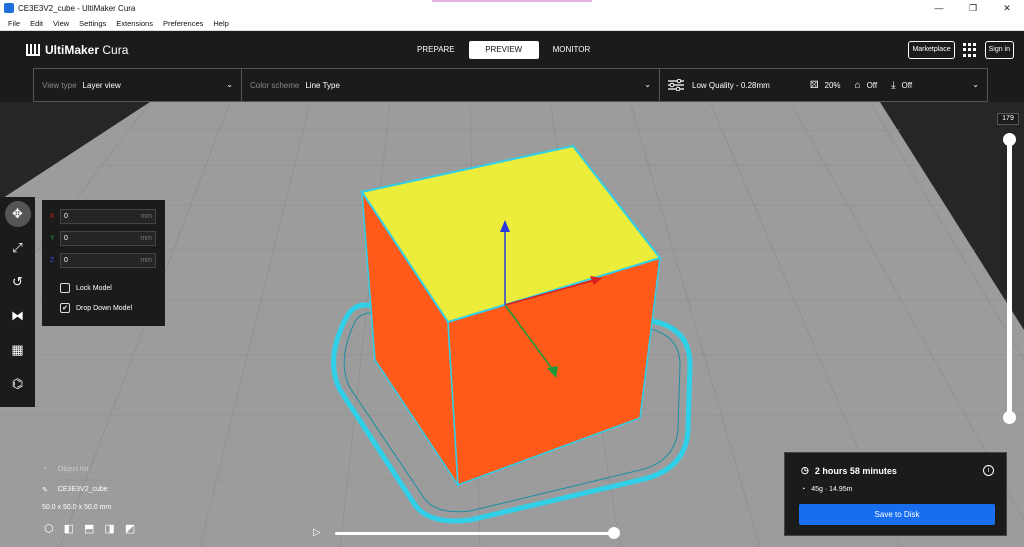 This screenshot has height=547, width=1024. What do you see at coordinates (108, 216) in the screenshot?
I see `x-position-input: 0 mm` at bounding box center [108, 216].